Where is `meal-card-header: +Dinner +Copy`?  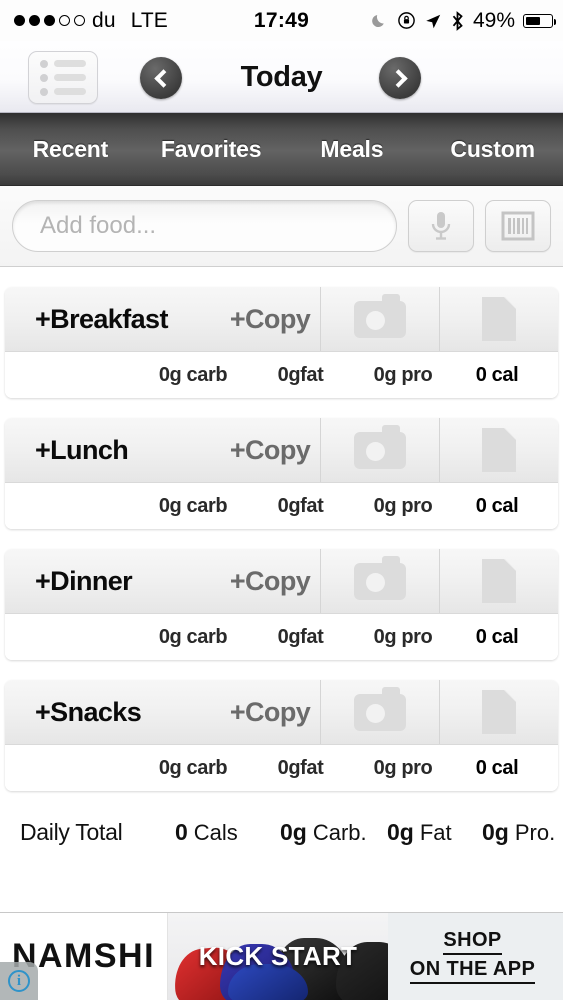 meal-card-header: +Dinner +Copy is located at coordinates (281, 581).